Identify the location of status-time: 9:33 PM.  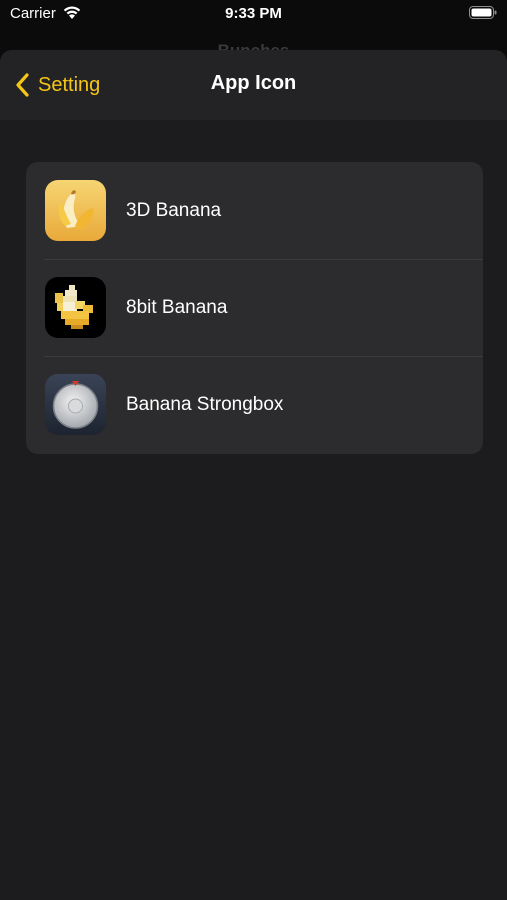
(253, 13).